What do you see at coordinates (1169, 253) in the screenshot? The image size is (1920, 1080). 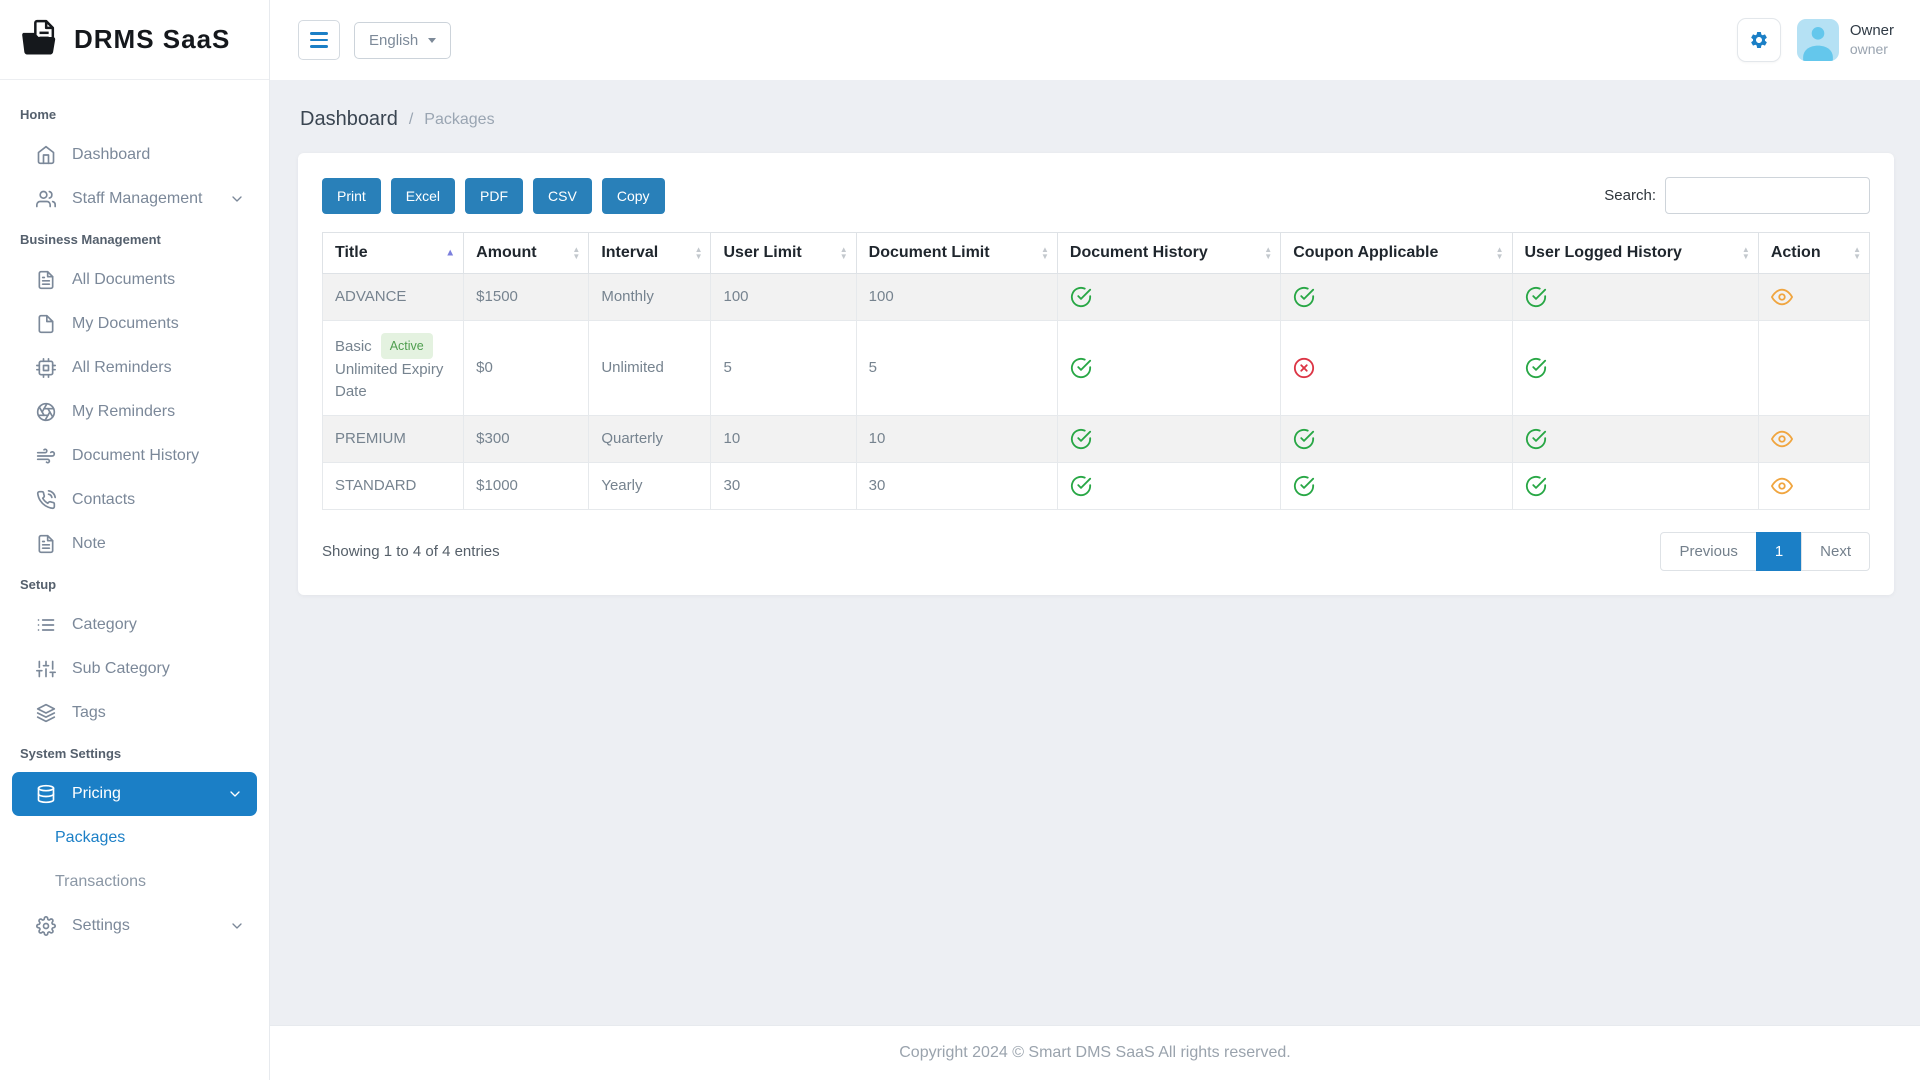 I see `column-header-document-history: Document History ▲ ▼` at bounding box center [1169, 253].